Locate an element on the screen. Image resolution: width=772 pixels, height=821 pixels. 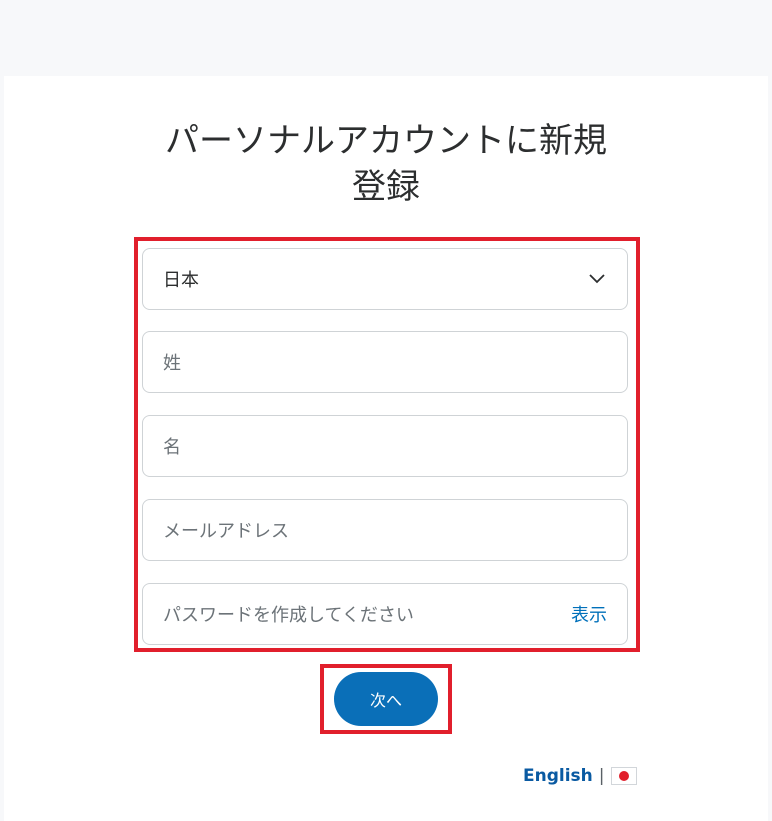
japan-flag-icon is located at coordinates (623, 776).